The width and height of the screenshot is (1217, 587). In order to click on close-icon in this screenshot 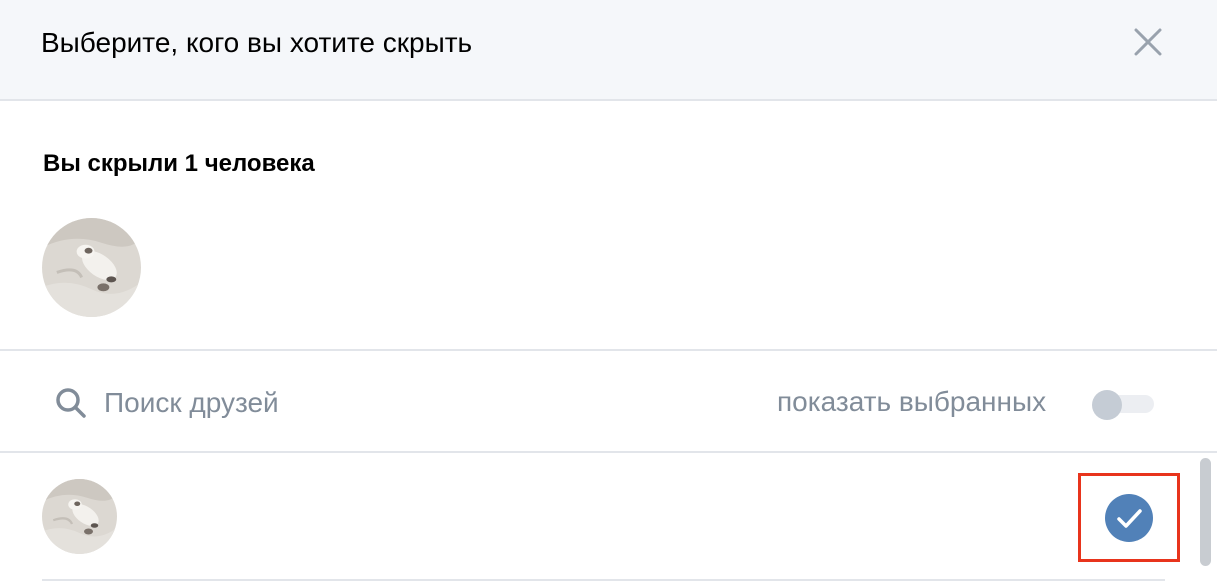, I will do `click(1148, 42)`.